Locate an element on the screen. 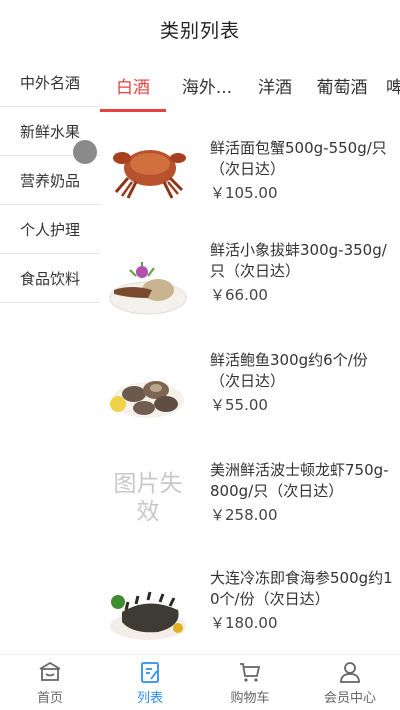 This screenshot has width=400, height=710. home-icon is located at coordinates (50, 671).